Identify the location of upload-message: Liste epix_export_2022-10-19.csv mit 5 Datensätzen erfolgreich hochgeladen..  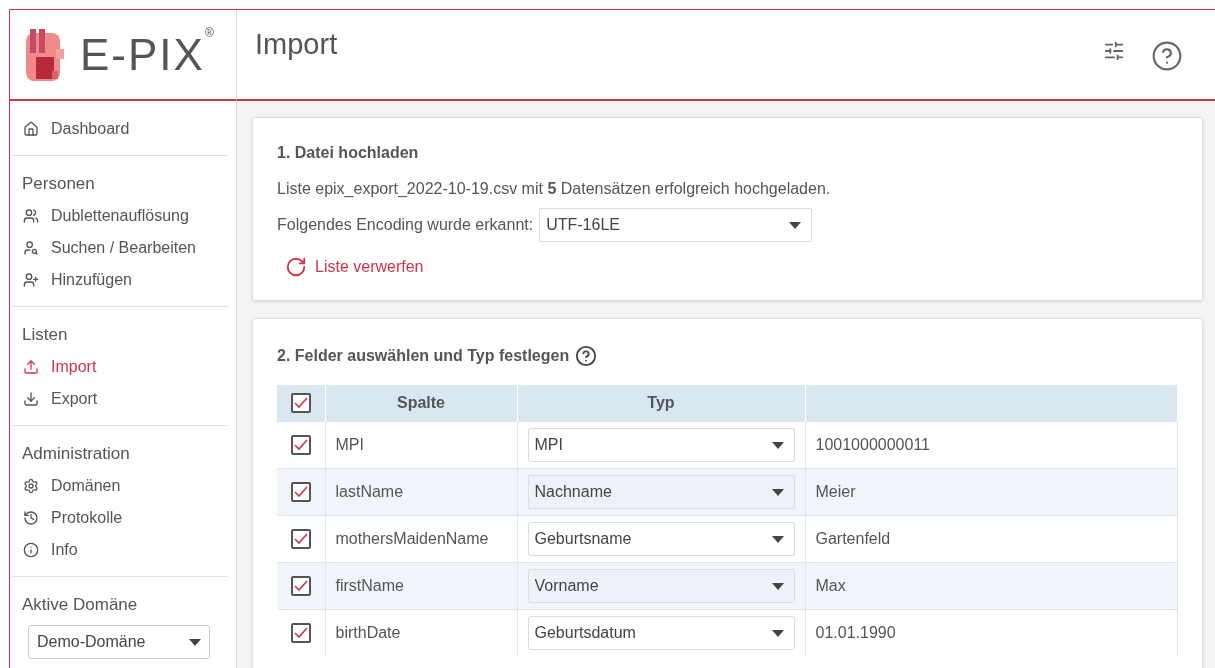
(554, 189).